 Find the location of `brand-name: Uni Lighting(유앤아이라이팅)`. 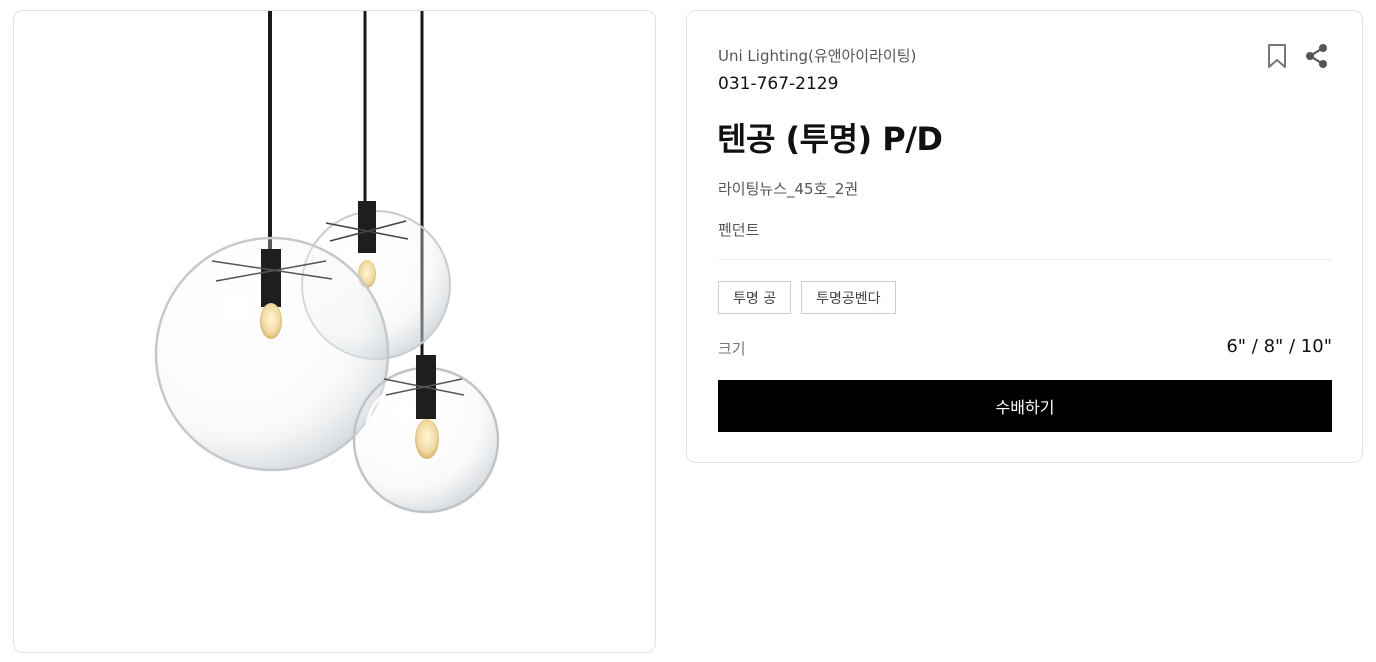

brand-name: Uni Lighting(유앤아이라이팅) is located at coordinates (817, 56).